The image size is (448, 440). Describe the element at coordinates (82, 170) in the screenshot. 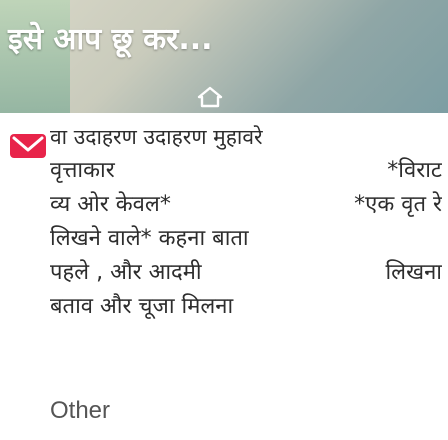

I see `post-line-2-left: वृत्ताकार` at that location.